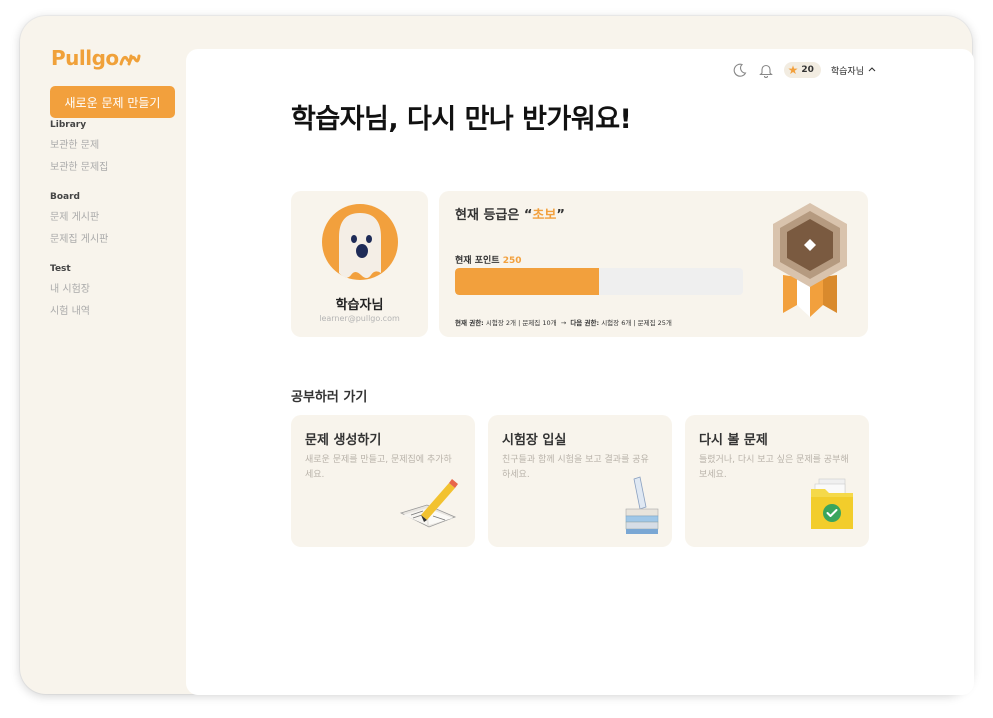 This screenshot has width=993, height=718. What do you see at coordinates (112, 102) in the screenshot?
I see `new-problem-button: 새로운 문제 만들기` at bounding box center [112, 102].